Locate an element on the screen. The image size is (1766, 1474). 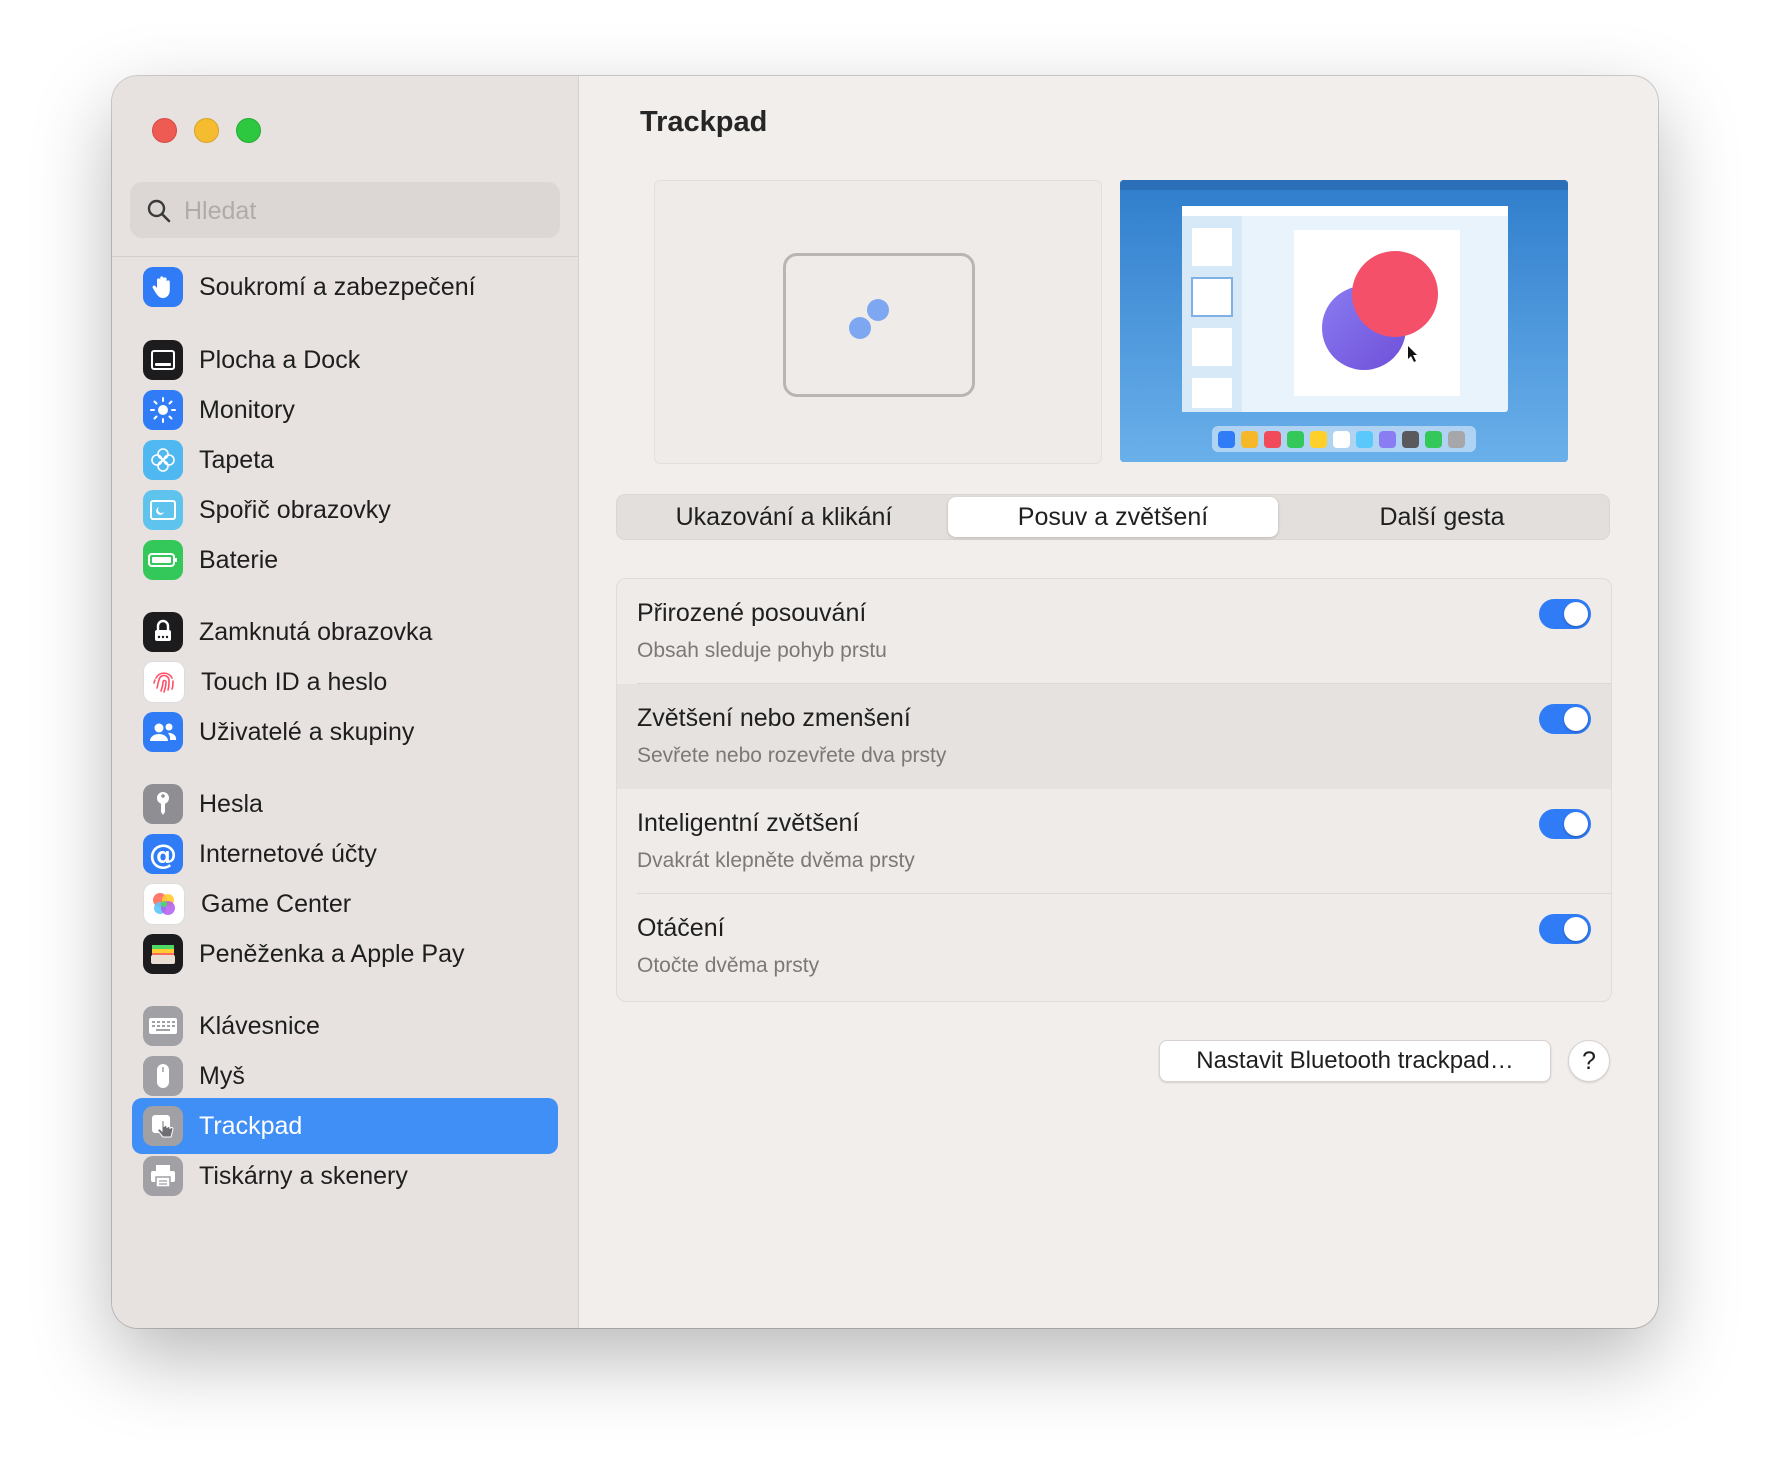
sidebar-item-screensaver: Spořič obrazovky is located at coordinates (345, 510).